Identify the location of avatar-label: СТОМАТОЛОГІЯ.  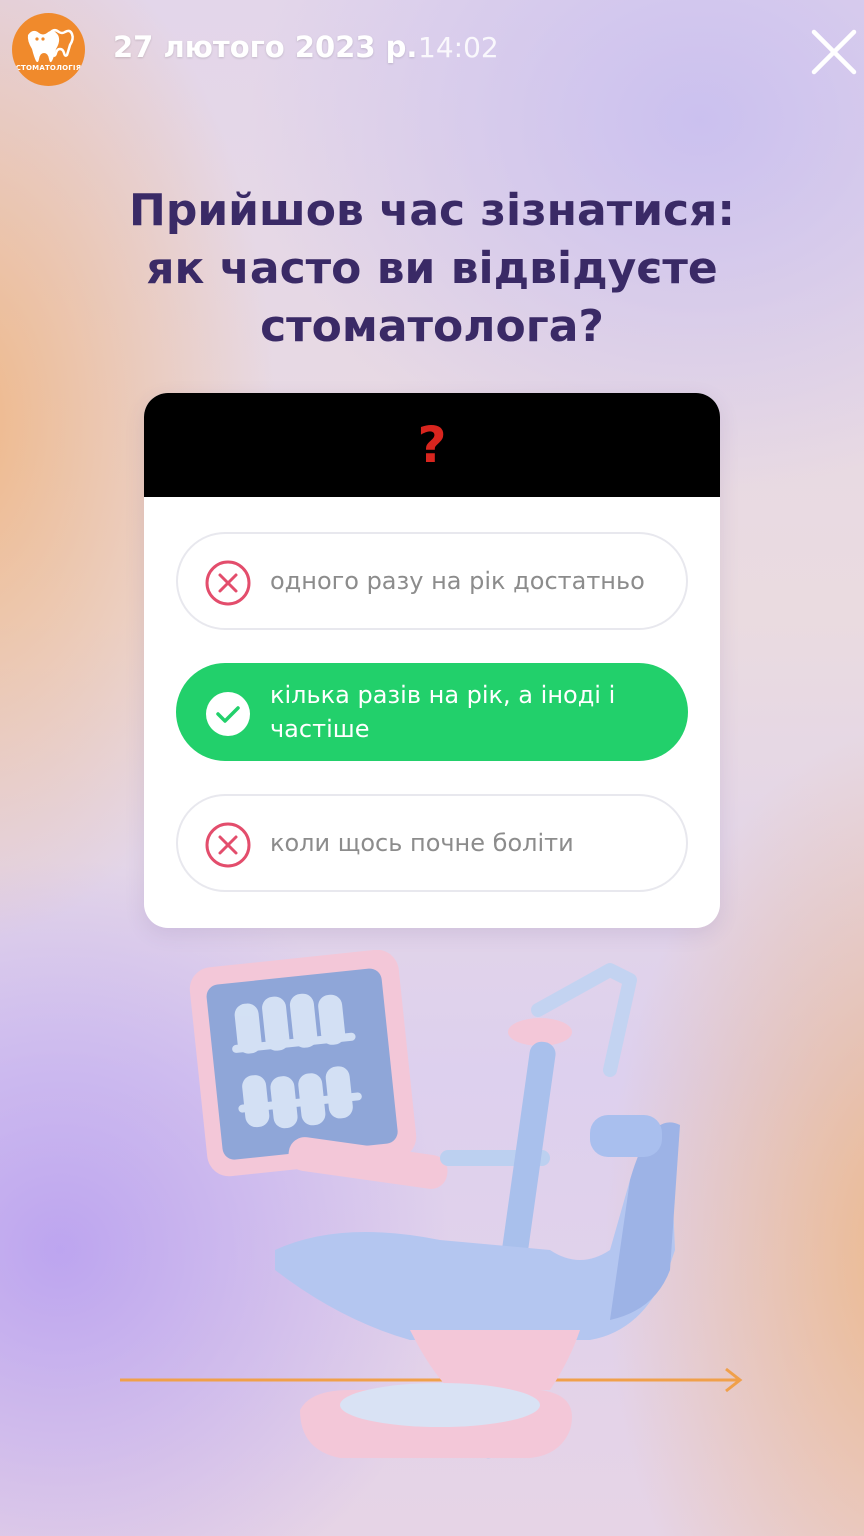
(48, 68).